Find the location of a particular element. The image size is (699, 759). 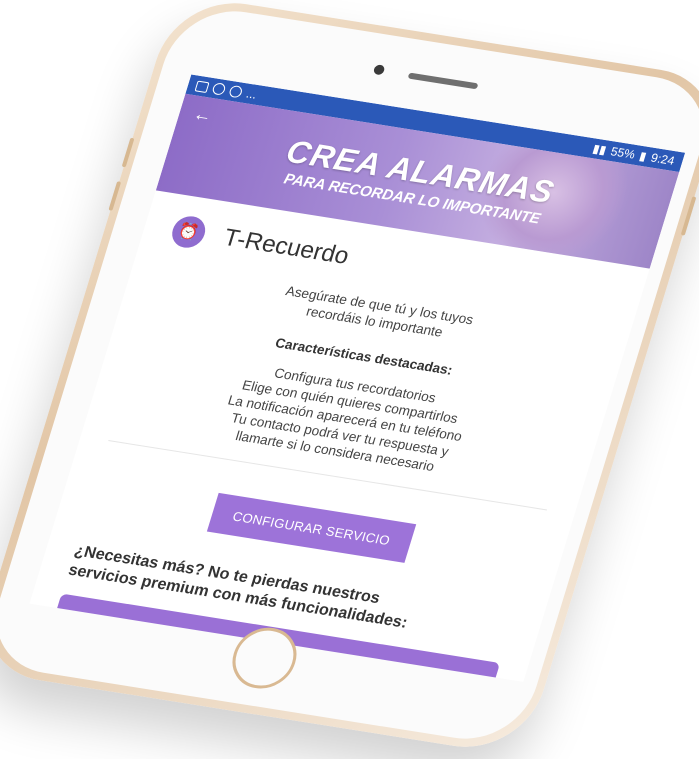

earpiece-speaker is located at coordinates (443, 81).